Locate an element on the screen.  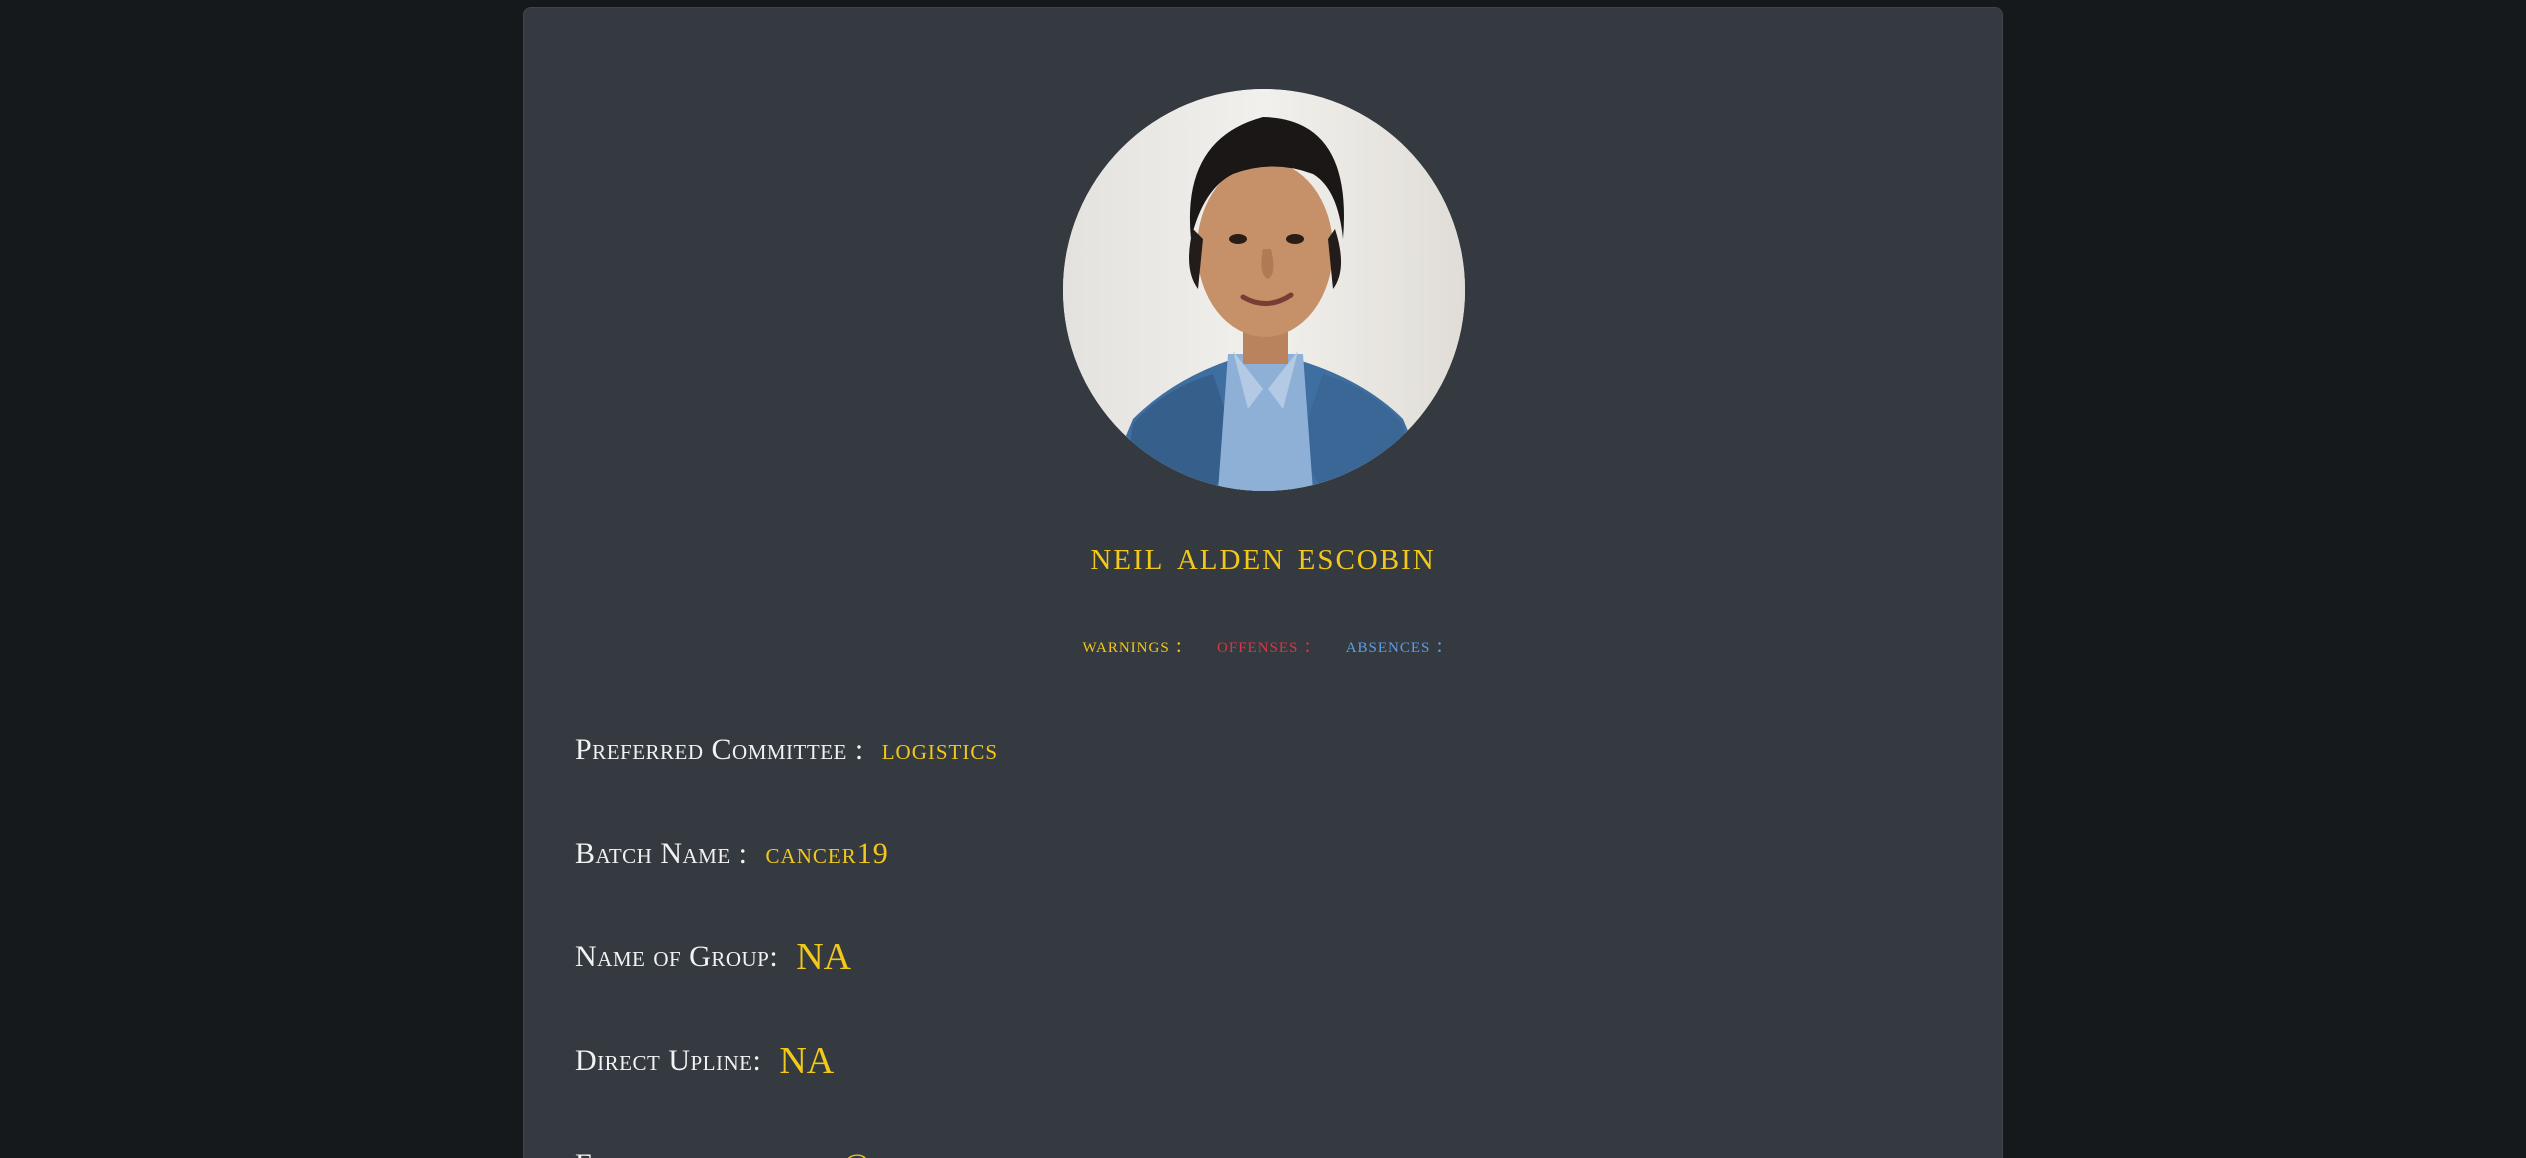
field-group-name: Name of Group: NA is located at coordinates (713, 957).